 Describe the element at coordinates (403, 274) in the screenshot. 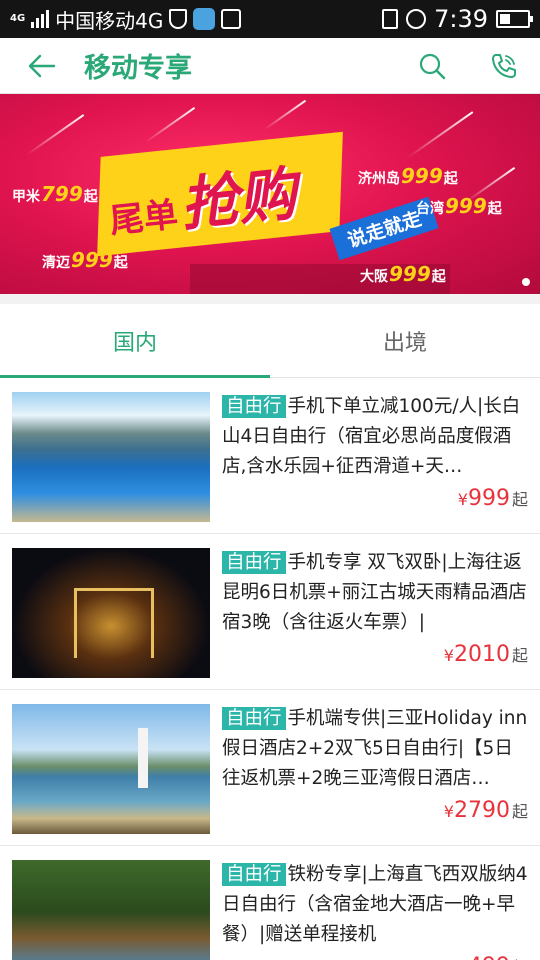

I see `banner-price-label: 大阪 999 起` at that location.